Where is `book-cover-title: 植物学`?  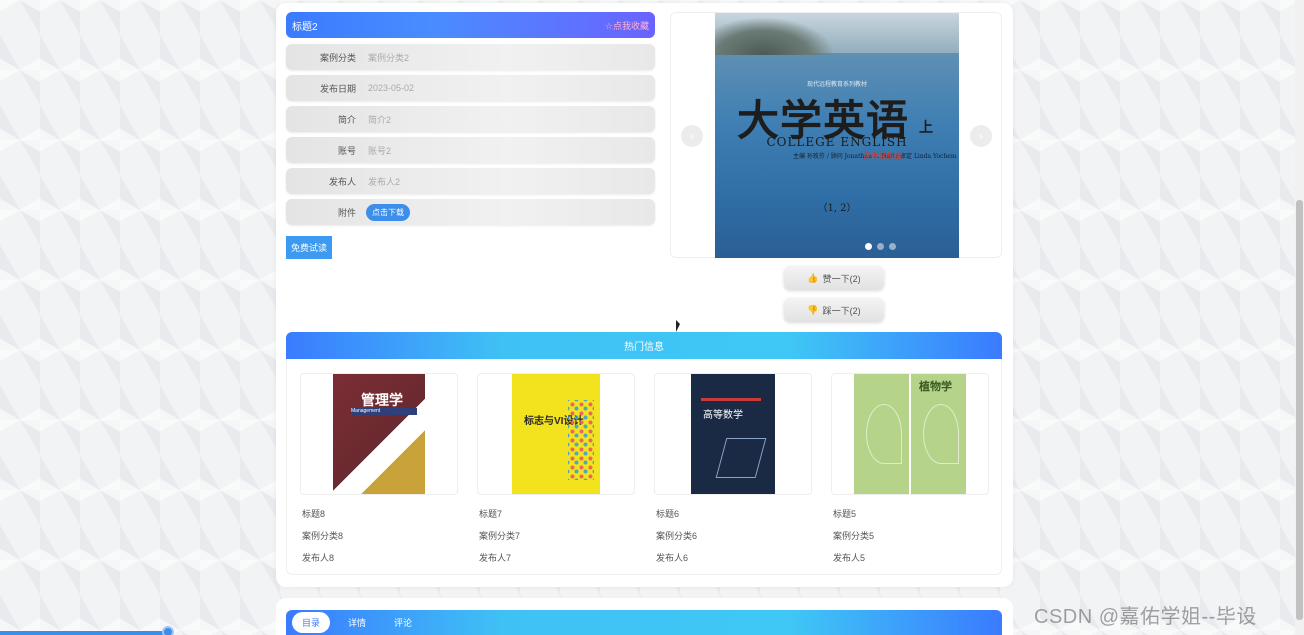 book-cover-title: 植物学 is located at coordinates (935, 386).